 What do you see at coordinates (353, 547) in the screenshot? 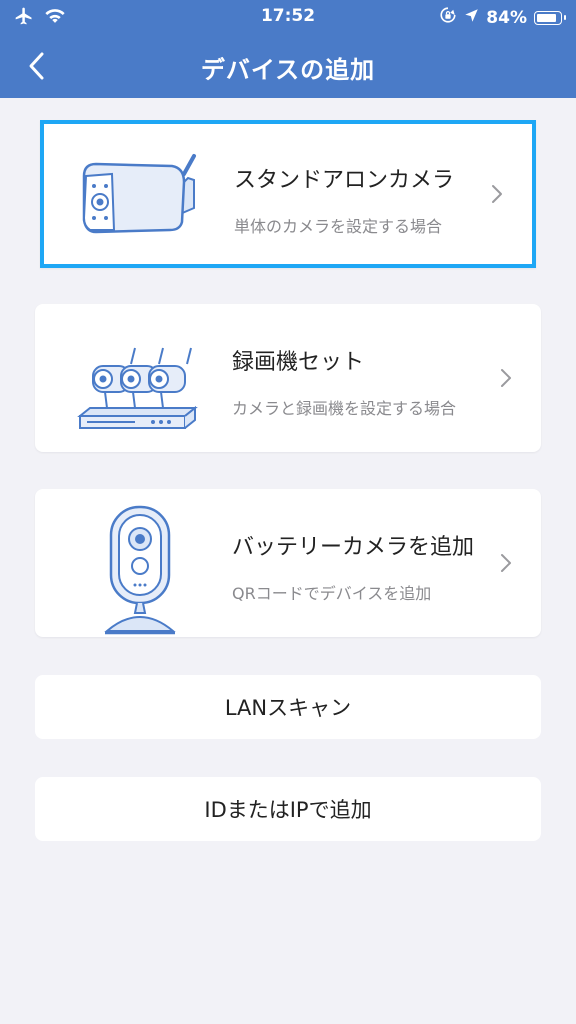
I see `card-title: バッテリーカメラを追加` at bounding box center [353, 547].